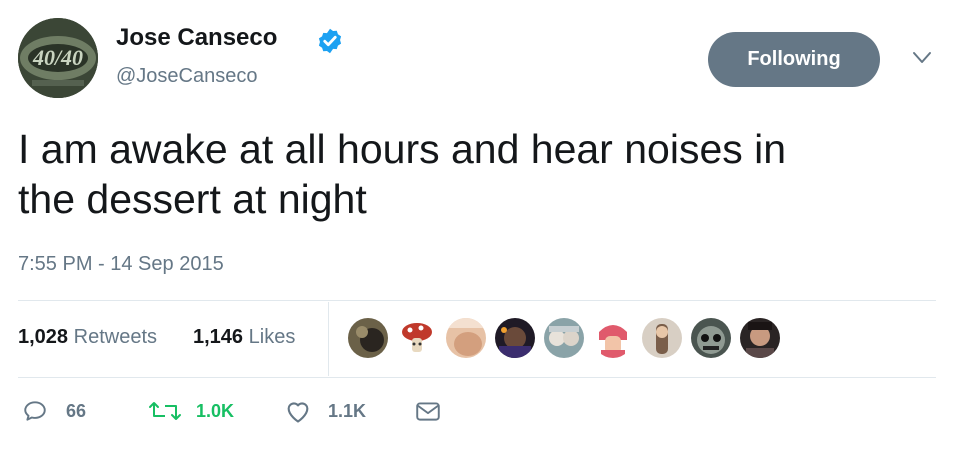 The width and height of the screenshot is (980, 458). I want to click on reply-count: 66, so click(76, 410).